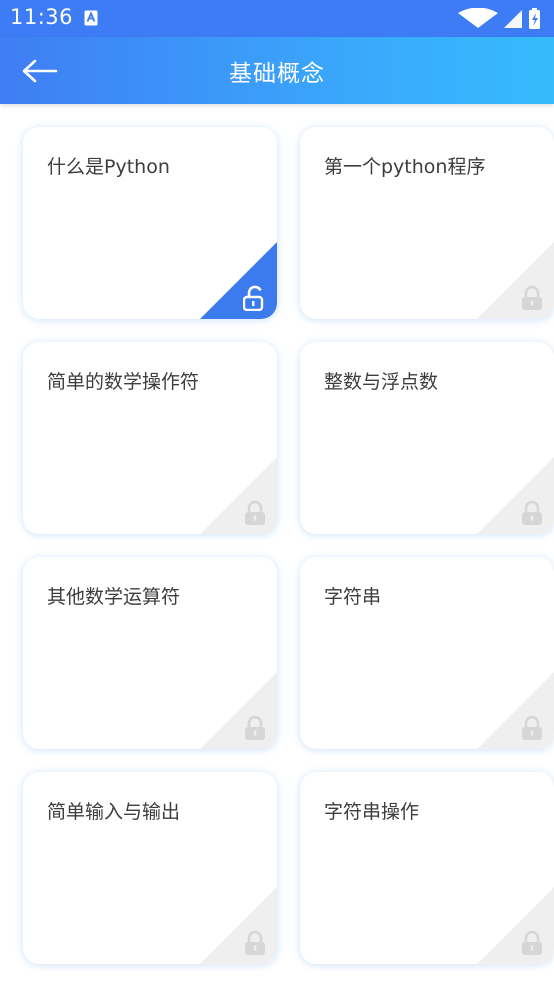 The height and width of the screenshot is (984, 554). Describe the element at coordinates (91, 18) in the screenshot. I see `font-notification-icon` at that location.